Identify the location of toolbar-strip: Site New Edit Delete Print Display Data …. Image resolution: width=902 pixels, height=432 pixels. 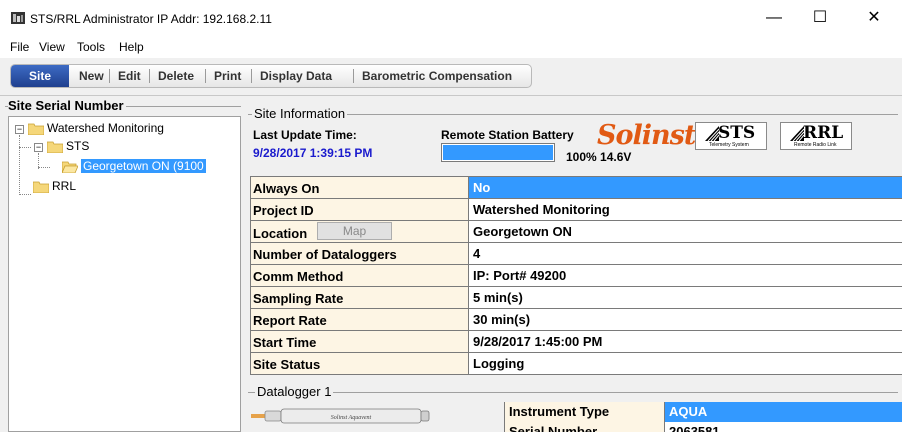
(271, 76).